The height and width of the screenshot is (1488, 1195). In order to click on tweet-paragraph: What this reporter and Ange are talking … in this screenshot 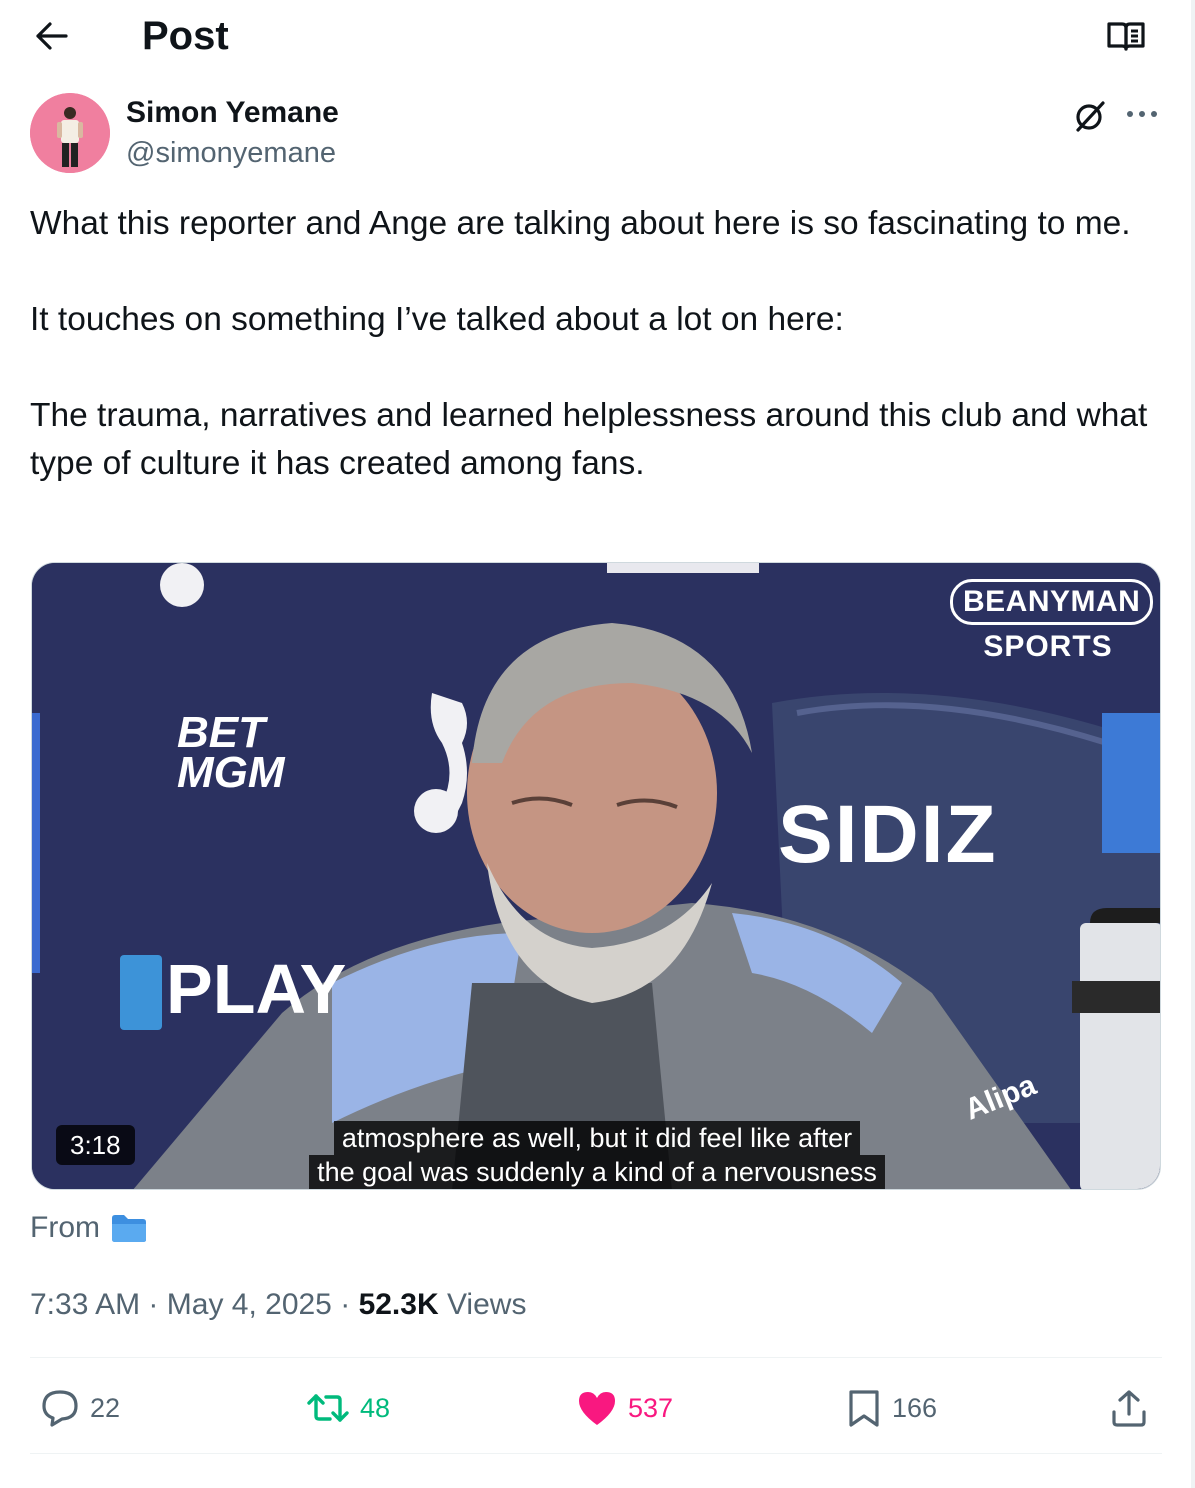, I will do `click(580, 223)`.